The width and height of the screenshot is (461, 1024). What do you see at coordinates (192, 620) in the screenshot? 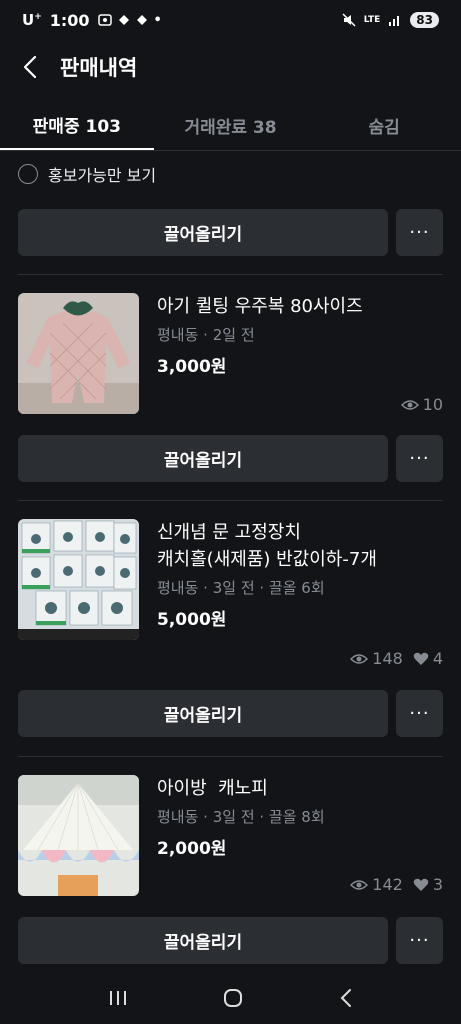
I see `item-price: 5,000원` at bounding box center [192, 620].